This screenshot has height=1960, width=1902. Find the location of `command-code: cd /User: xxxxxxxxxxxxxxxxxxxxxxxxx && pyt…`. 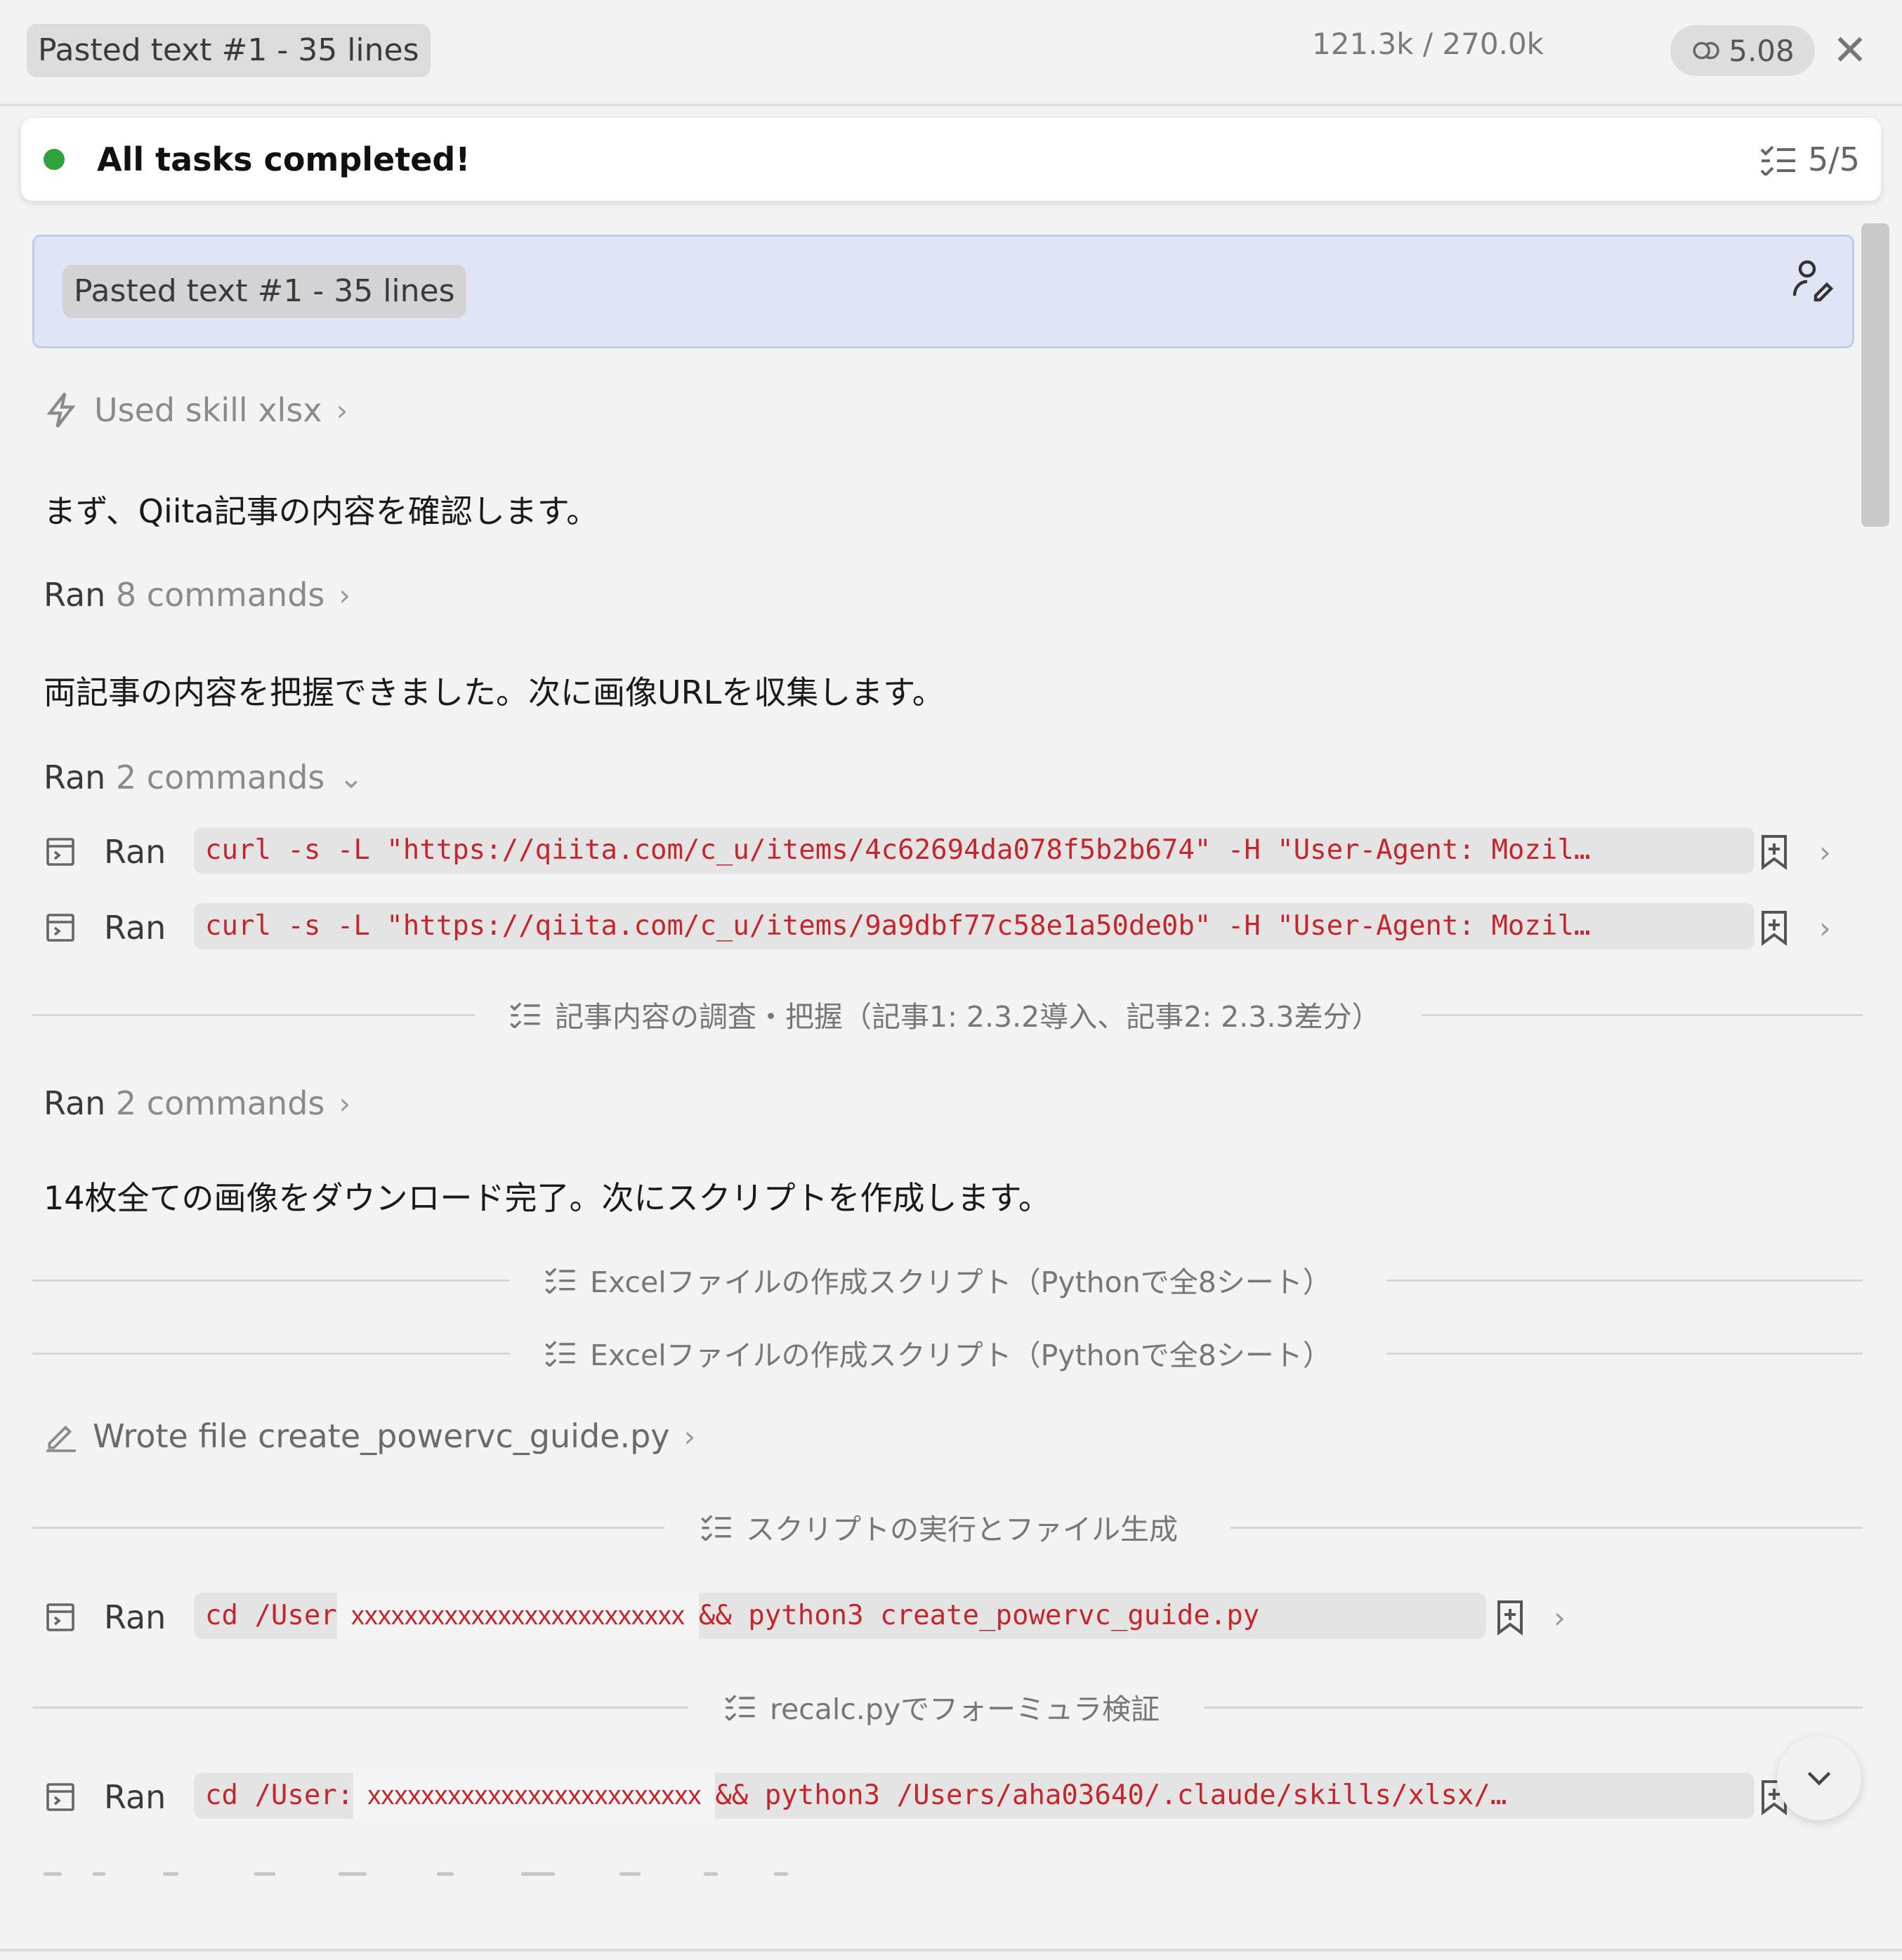

command-code: cd /User: xxxxxxxxxxxxxxxxxxxxxxxxx && pyt… is located at coordinates (975, 1795).